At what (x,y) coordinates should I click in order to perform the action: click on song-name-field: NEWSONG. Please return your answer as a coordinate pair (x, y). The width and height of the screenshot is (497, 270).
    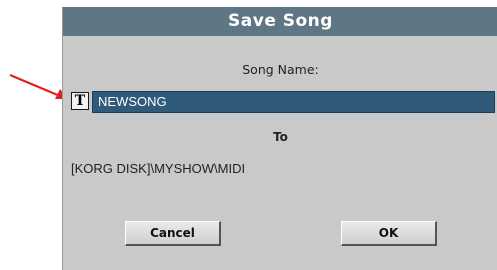
    Looking at the image, I should click on (293, 102).